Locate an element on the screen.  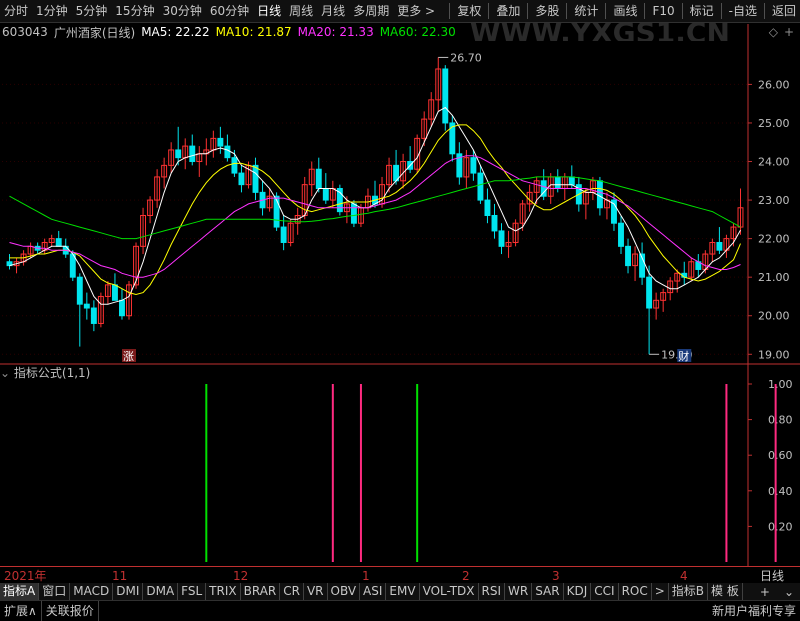
tab-13: VOL-TDX is located at coordinates (449, 591).